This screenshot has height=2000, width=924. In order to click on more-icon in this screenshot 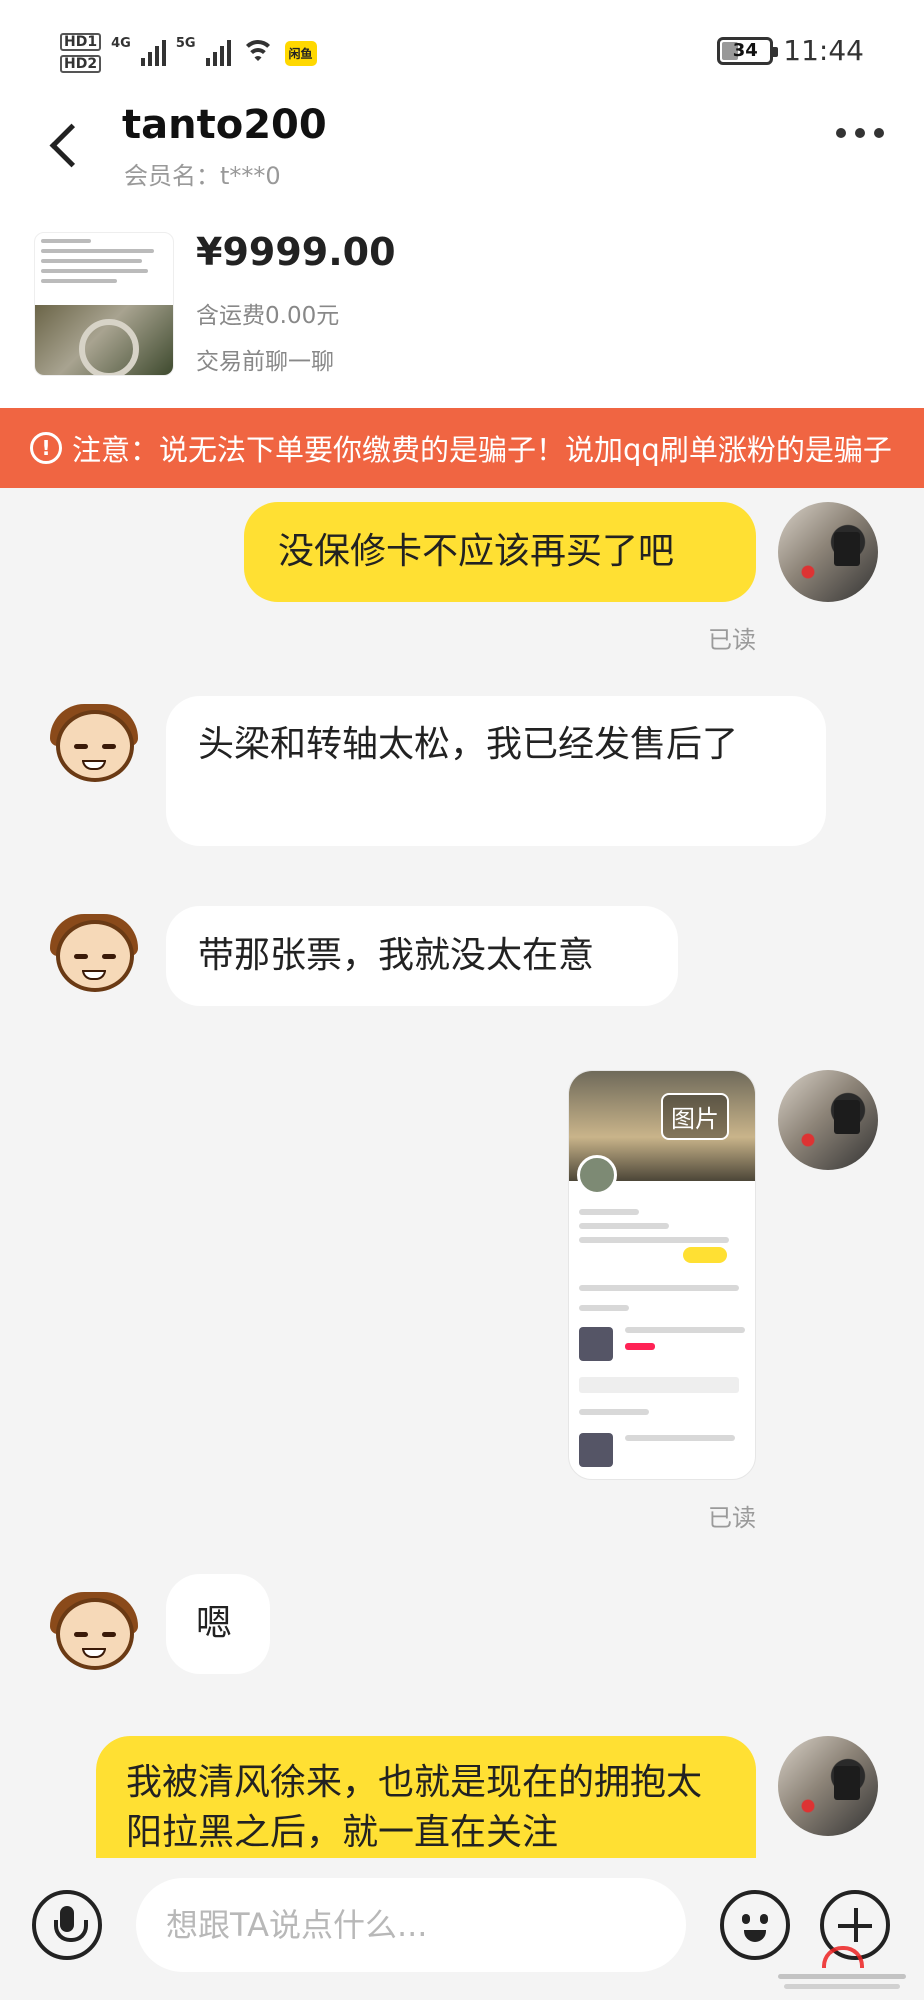, I will do `click(860, 133)`.